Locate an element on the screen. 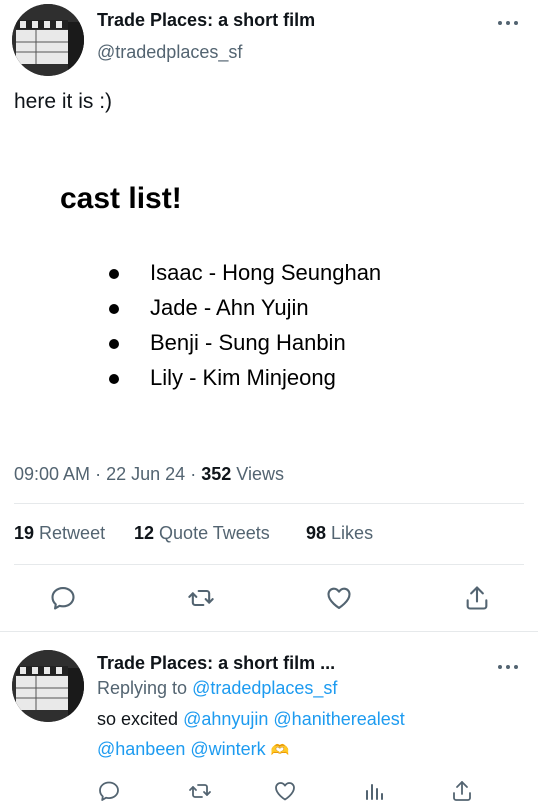 The width and height of the screenshot is (538, 810). tweet-time: 09:00 AM is located at coordinates (52, 474).